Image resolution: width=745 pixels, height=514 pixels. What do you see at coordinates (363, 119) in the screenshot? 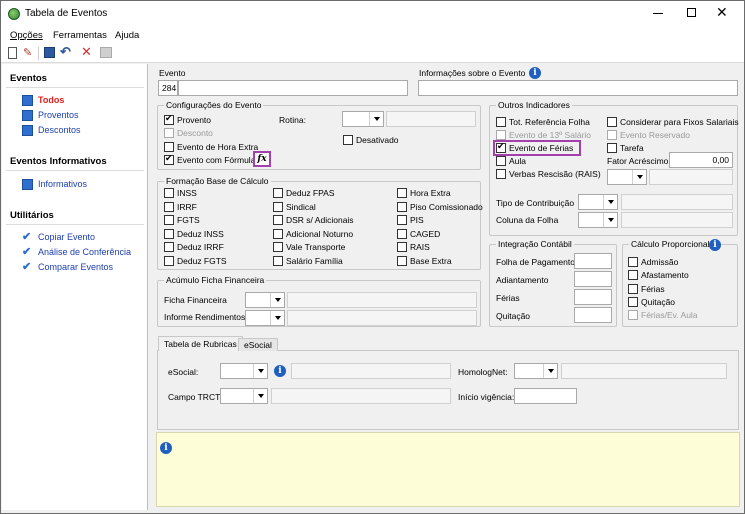
I see `rotina-combo` at bounding box center [363, 119].